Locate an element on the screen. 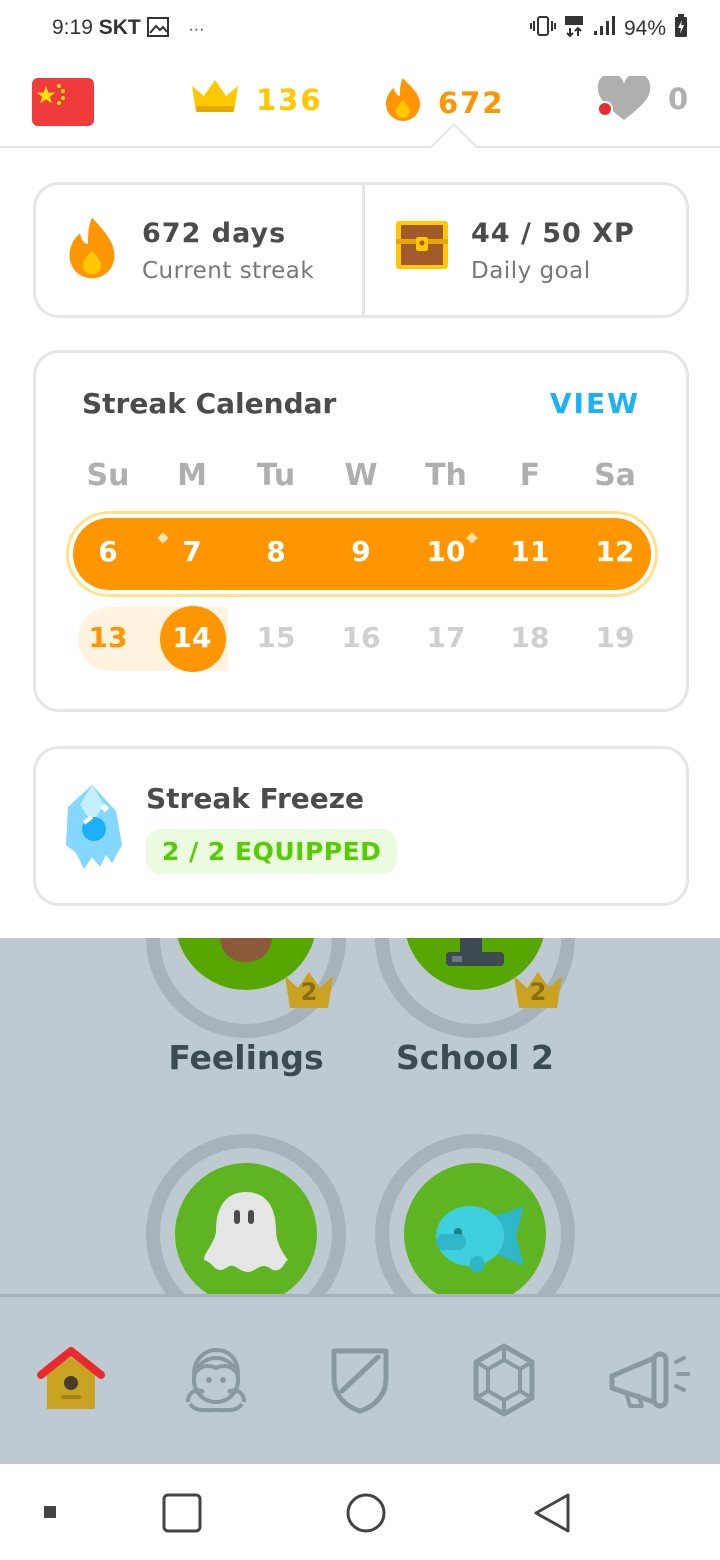  hearts-counter: 0 is located at coordinates (642, 97).